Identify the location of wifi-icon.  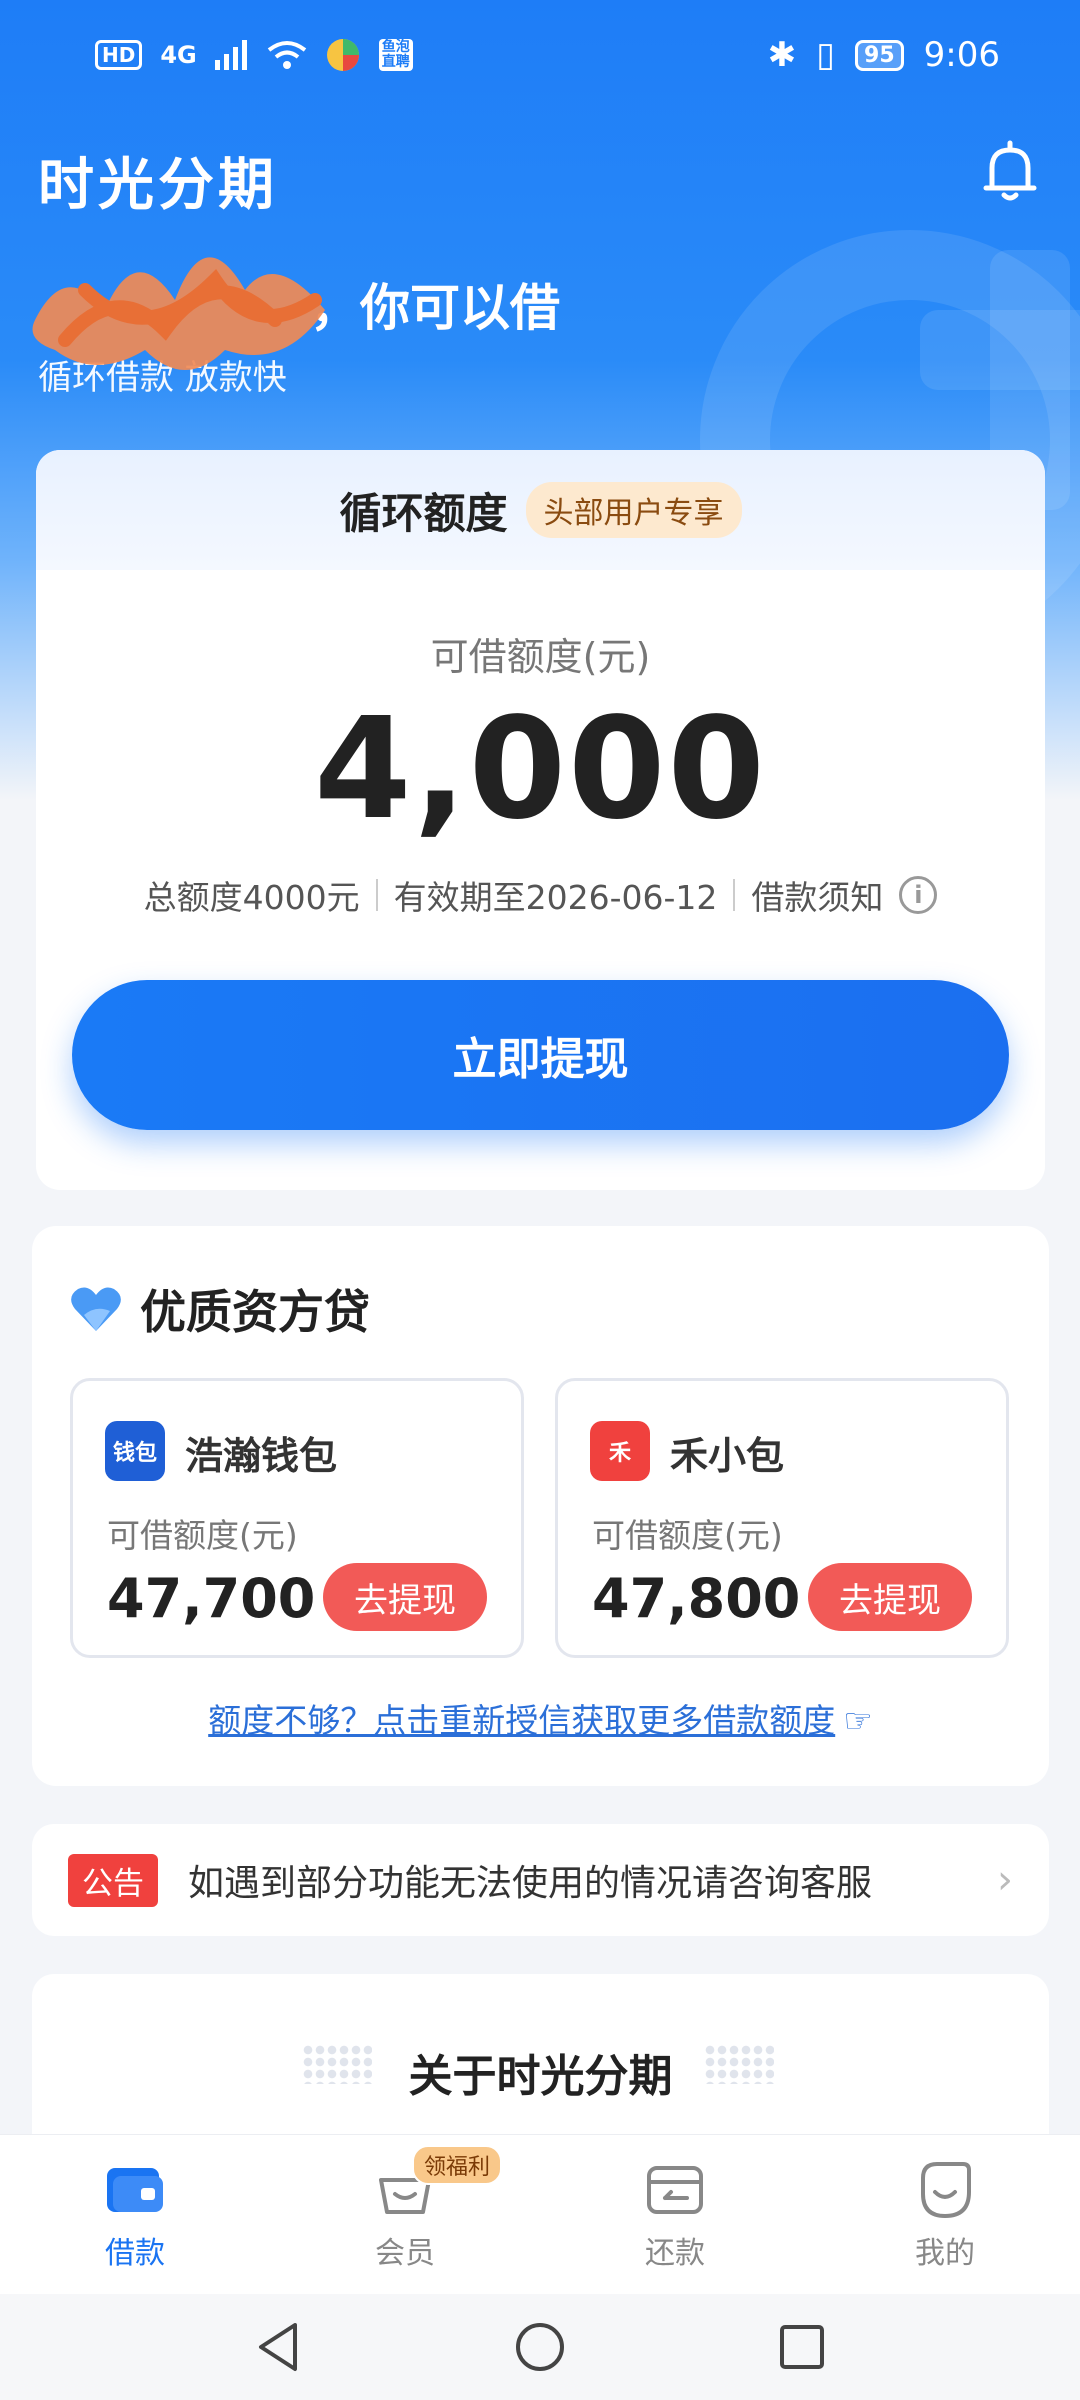
(286, 55).